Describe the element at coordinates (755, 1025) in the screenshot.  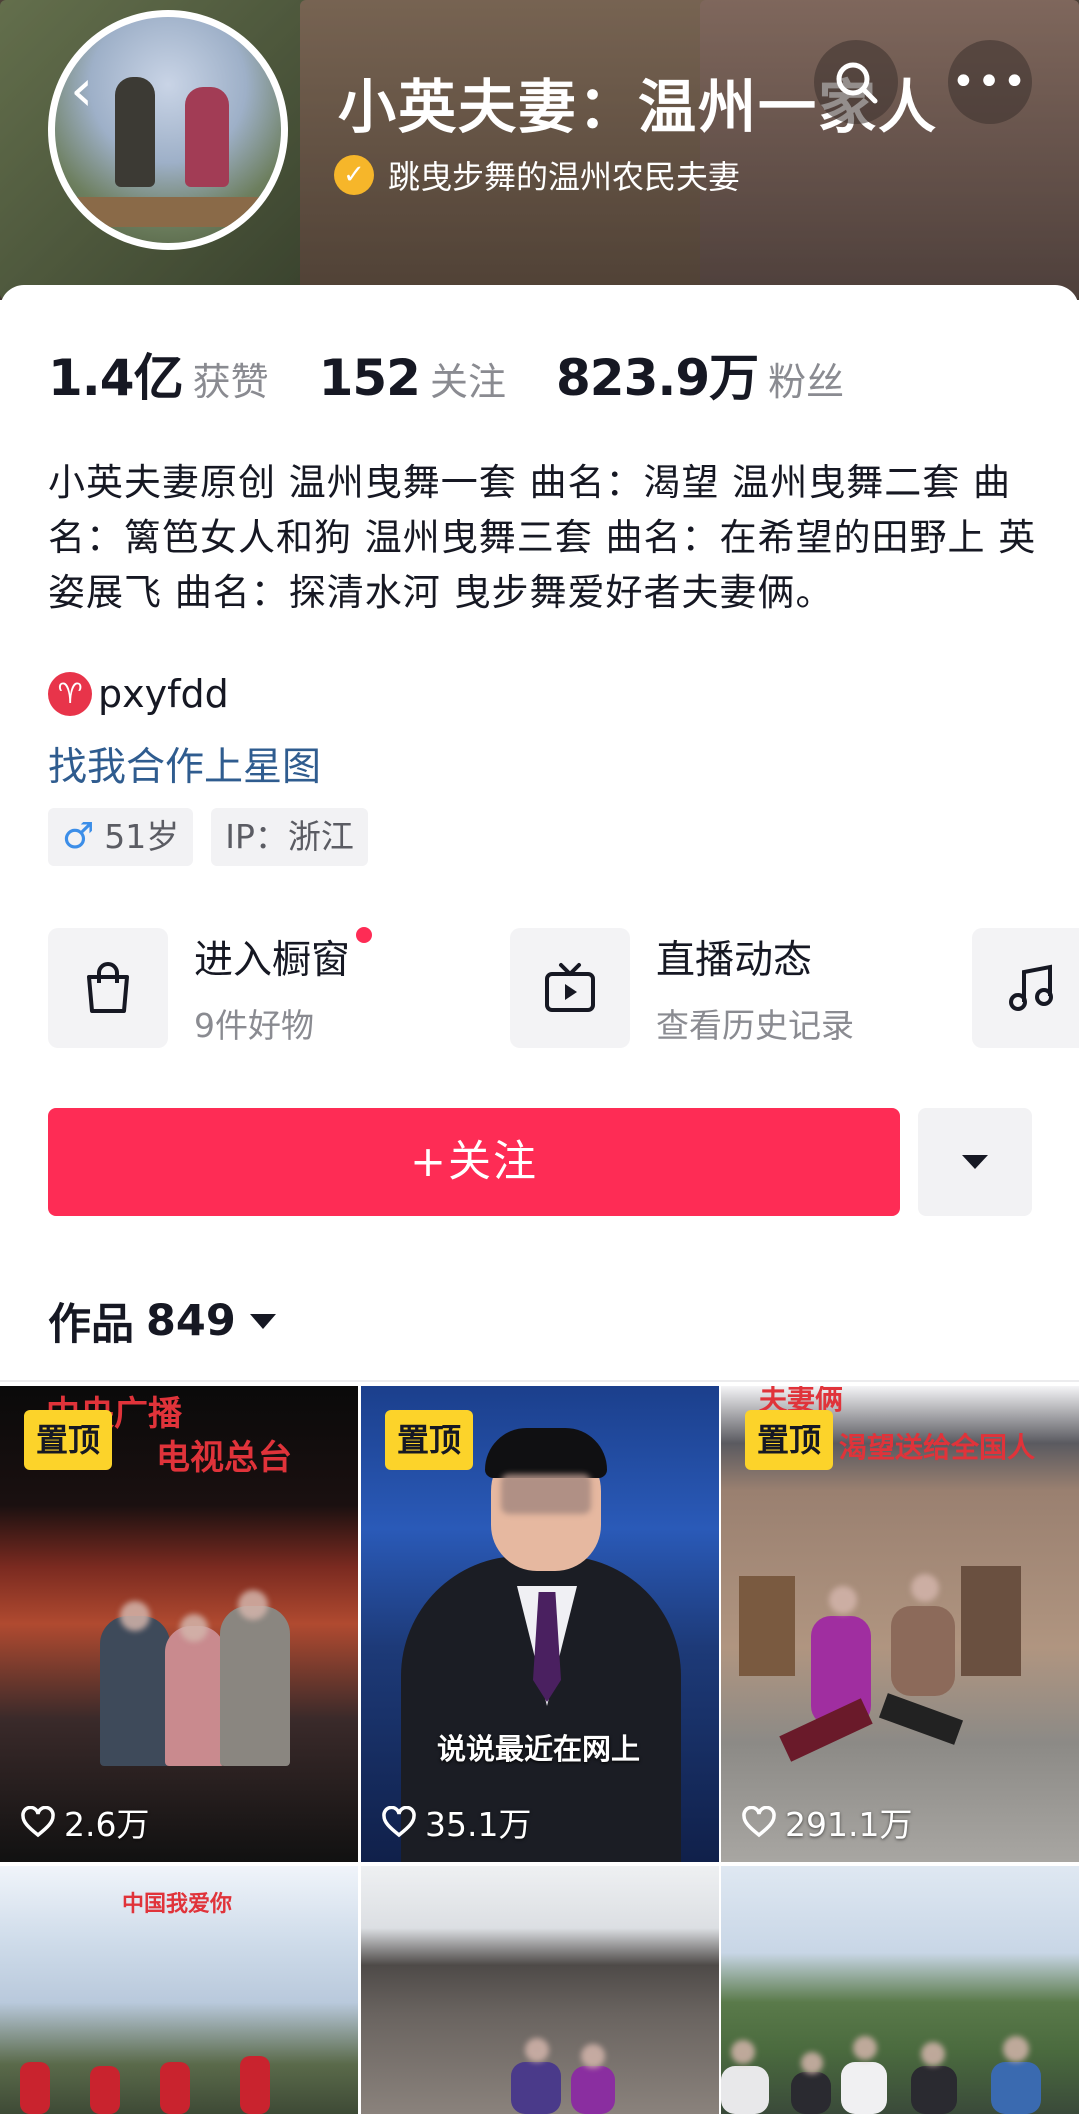
I see `live-history-subtitle: 查看历史记录` at that location.